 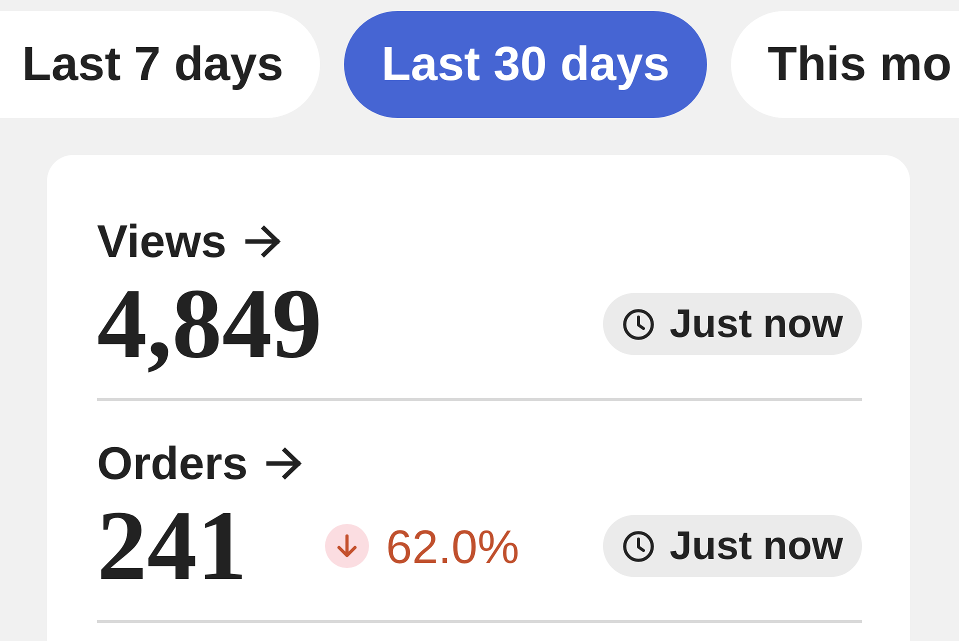 I want to click on metric-value: 241, so click(x=172, y=545).